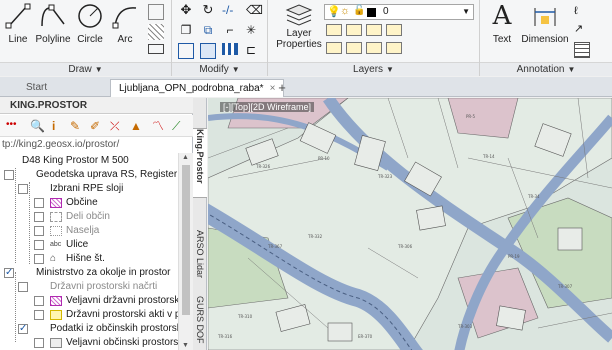 The width and height of the screenshot is (612, 350). Describe the element at coordinates (104, 286) in the screenshot. I see `tree-item-label: Državni prostorski načrti` at that location.